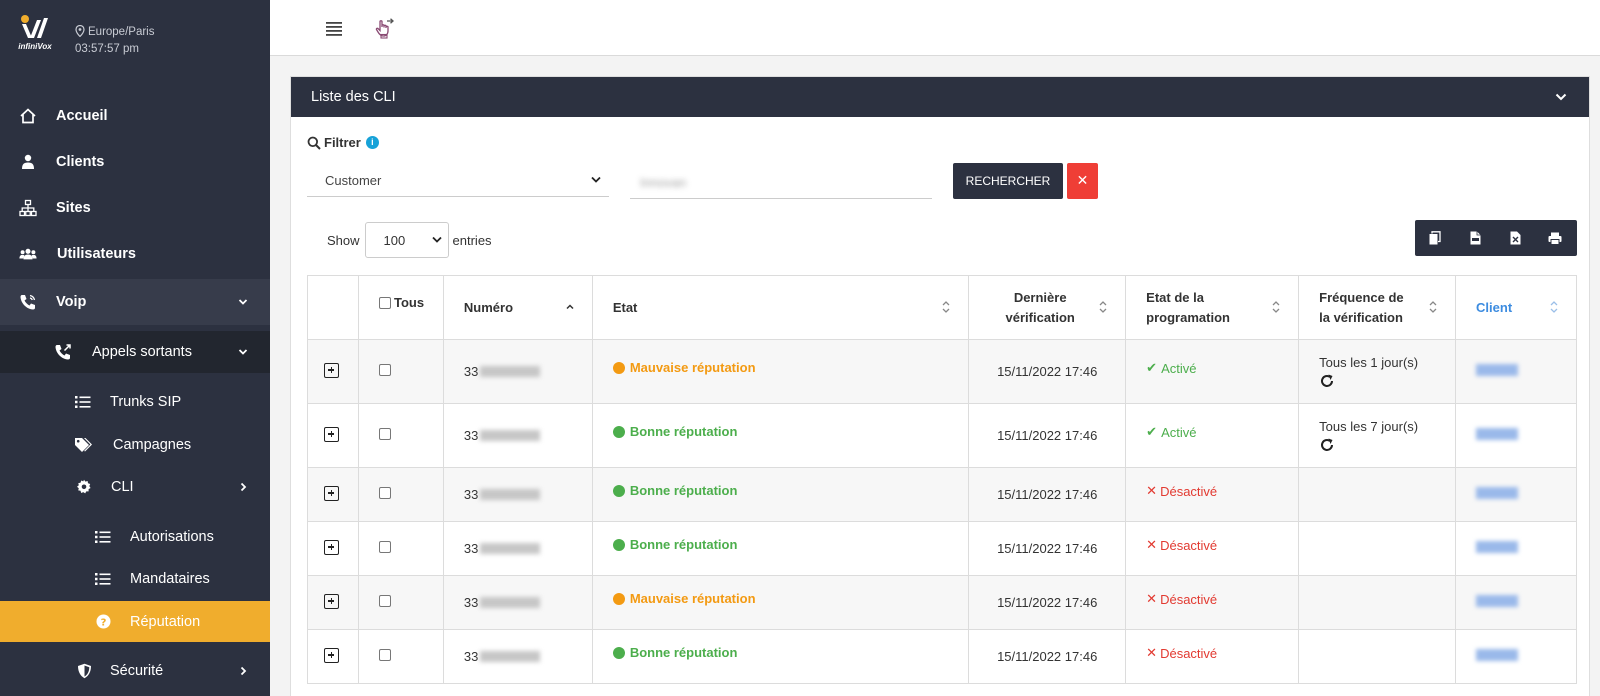 Image resolution: width=1600 pixels, height=696 pixels. Describe the element at coordinates (135, 162) in the screenshot. I see `nav-item-clients: Clients` at that location.